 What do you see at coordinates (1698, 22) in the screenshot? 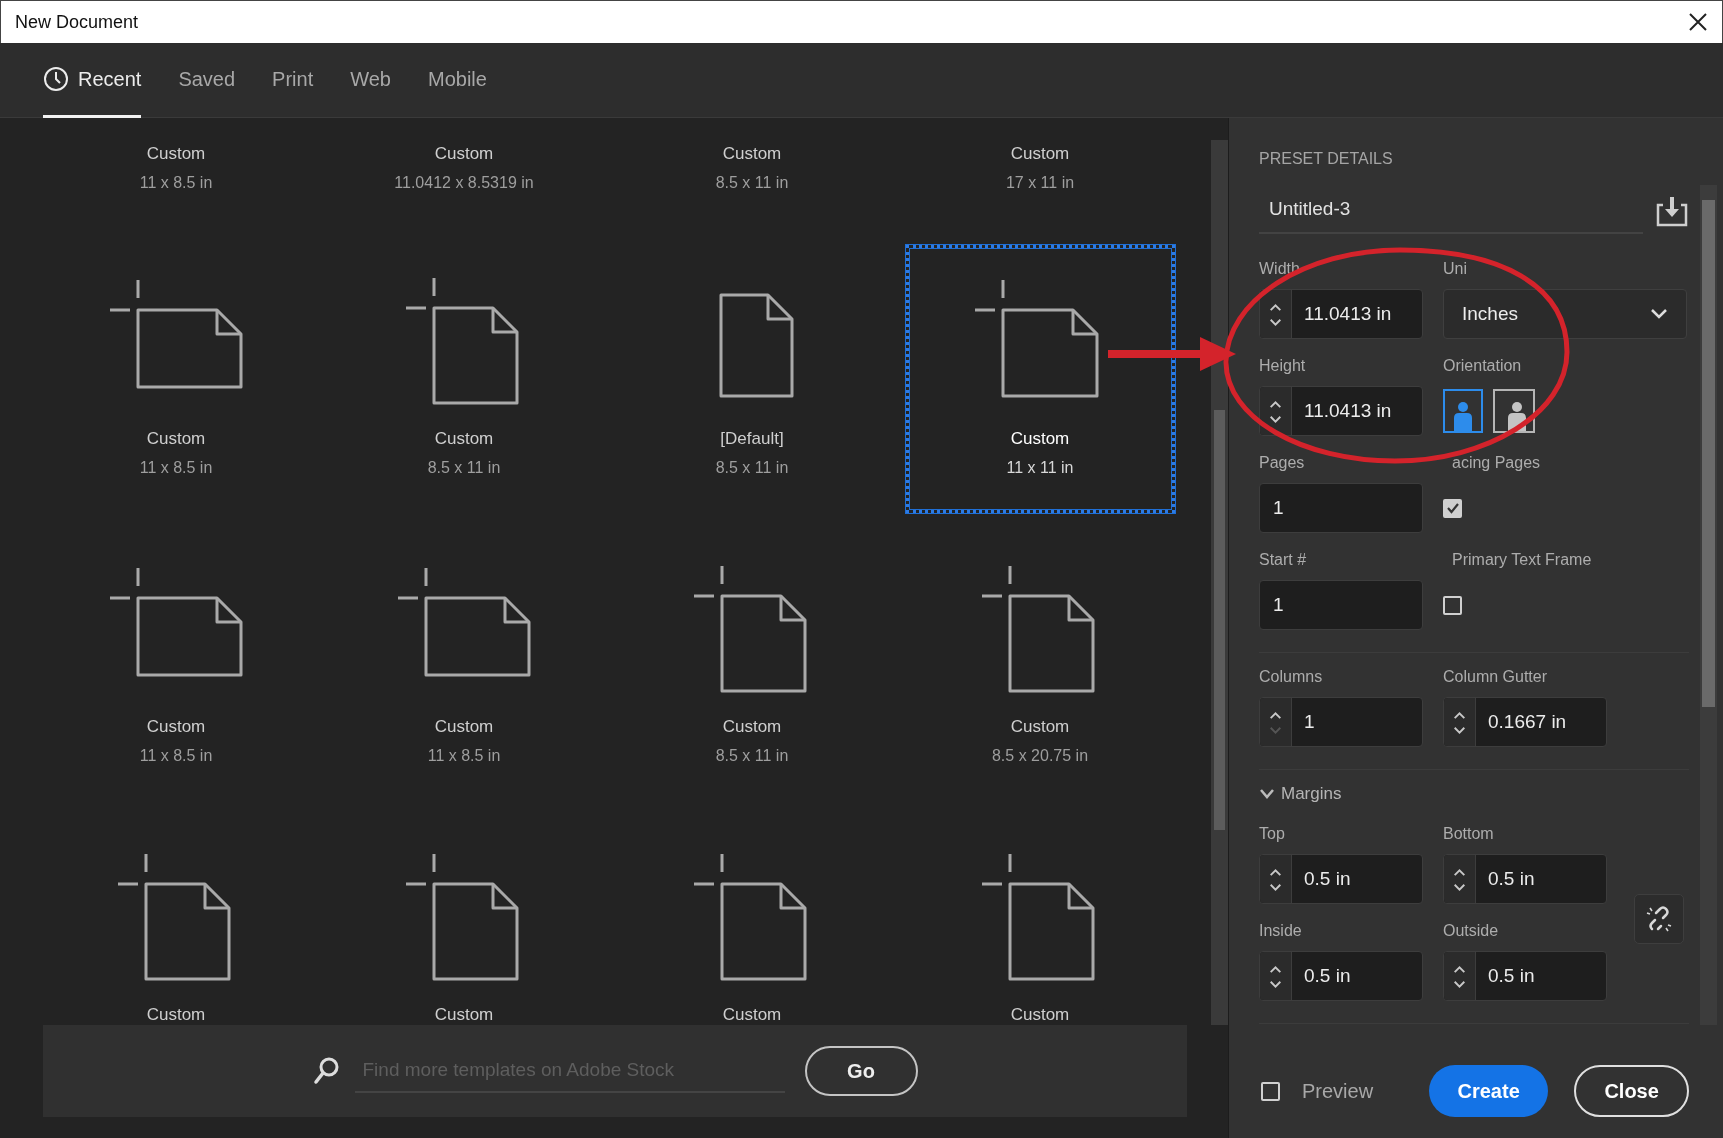
I see `close-icon` at bounding box center [1698, 22].